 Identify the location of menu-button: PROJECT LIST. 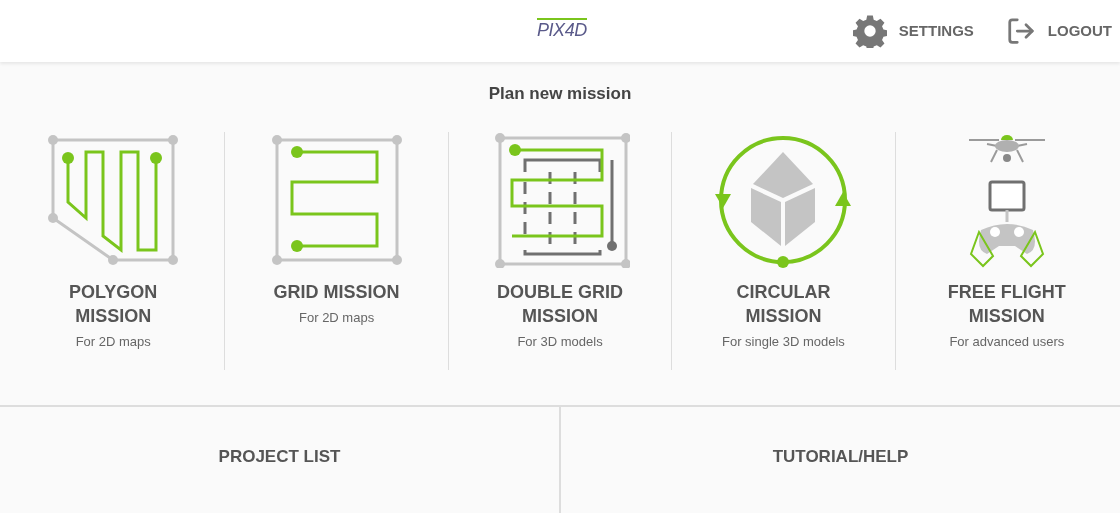
(279, 460).